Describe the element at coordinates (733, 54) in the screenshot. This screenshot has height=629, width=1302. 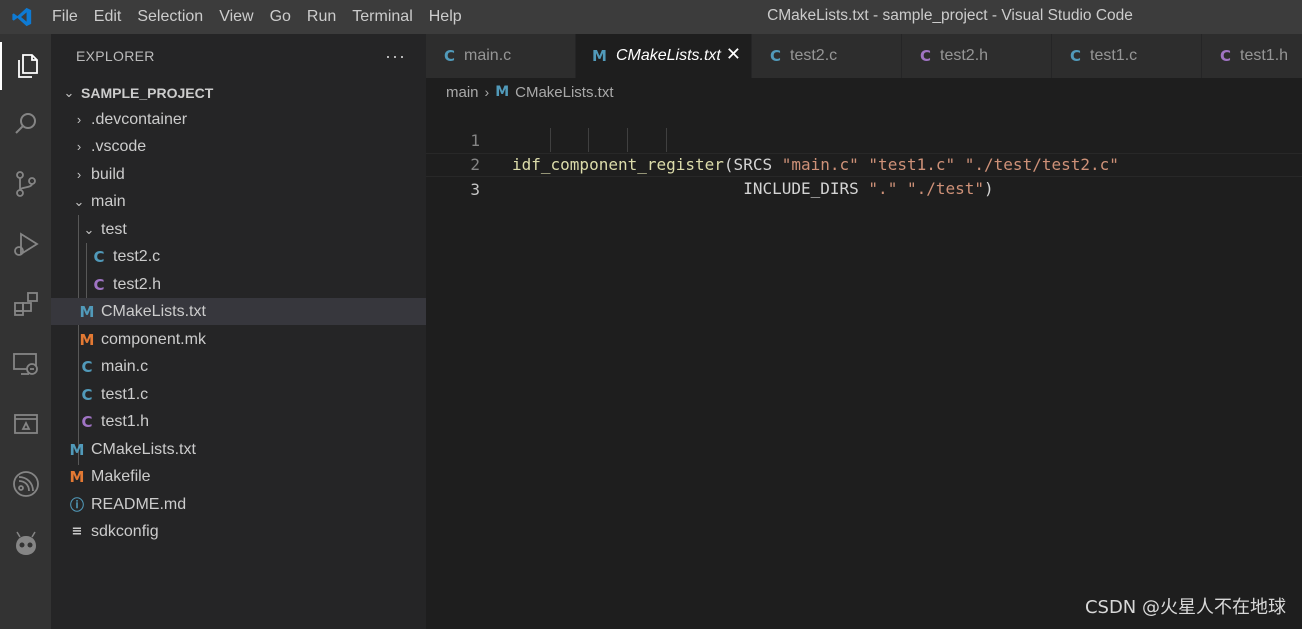
I see `close-icon: ✕` at that location.